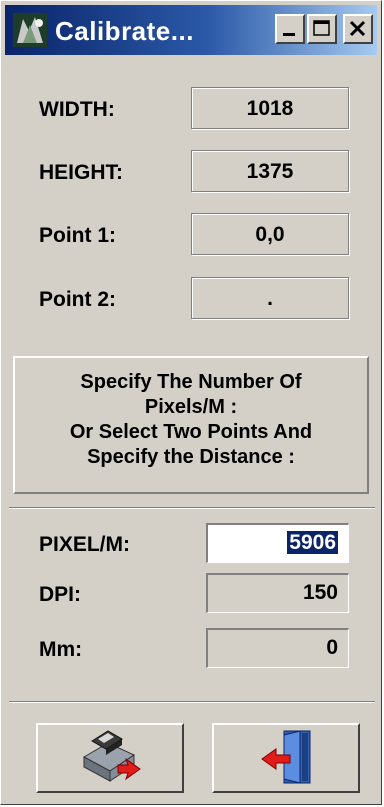 Image resolution: width=384 pixels, height=807 pixels. Describe the element at coordinates (60, 594) in the screenshot. I see `dpi-label: DPI:` at that location.